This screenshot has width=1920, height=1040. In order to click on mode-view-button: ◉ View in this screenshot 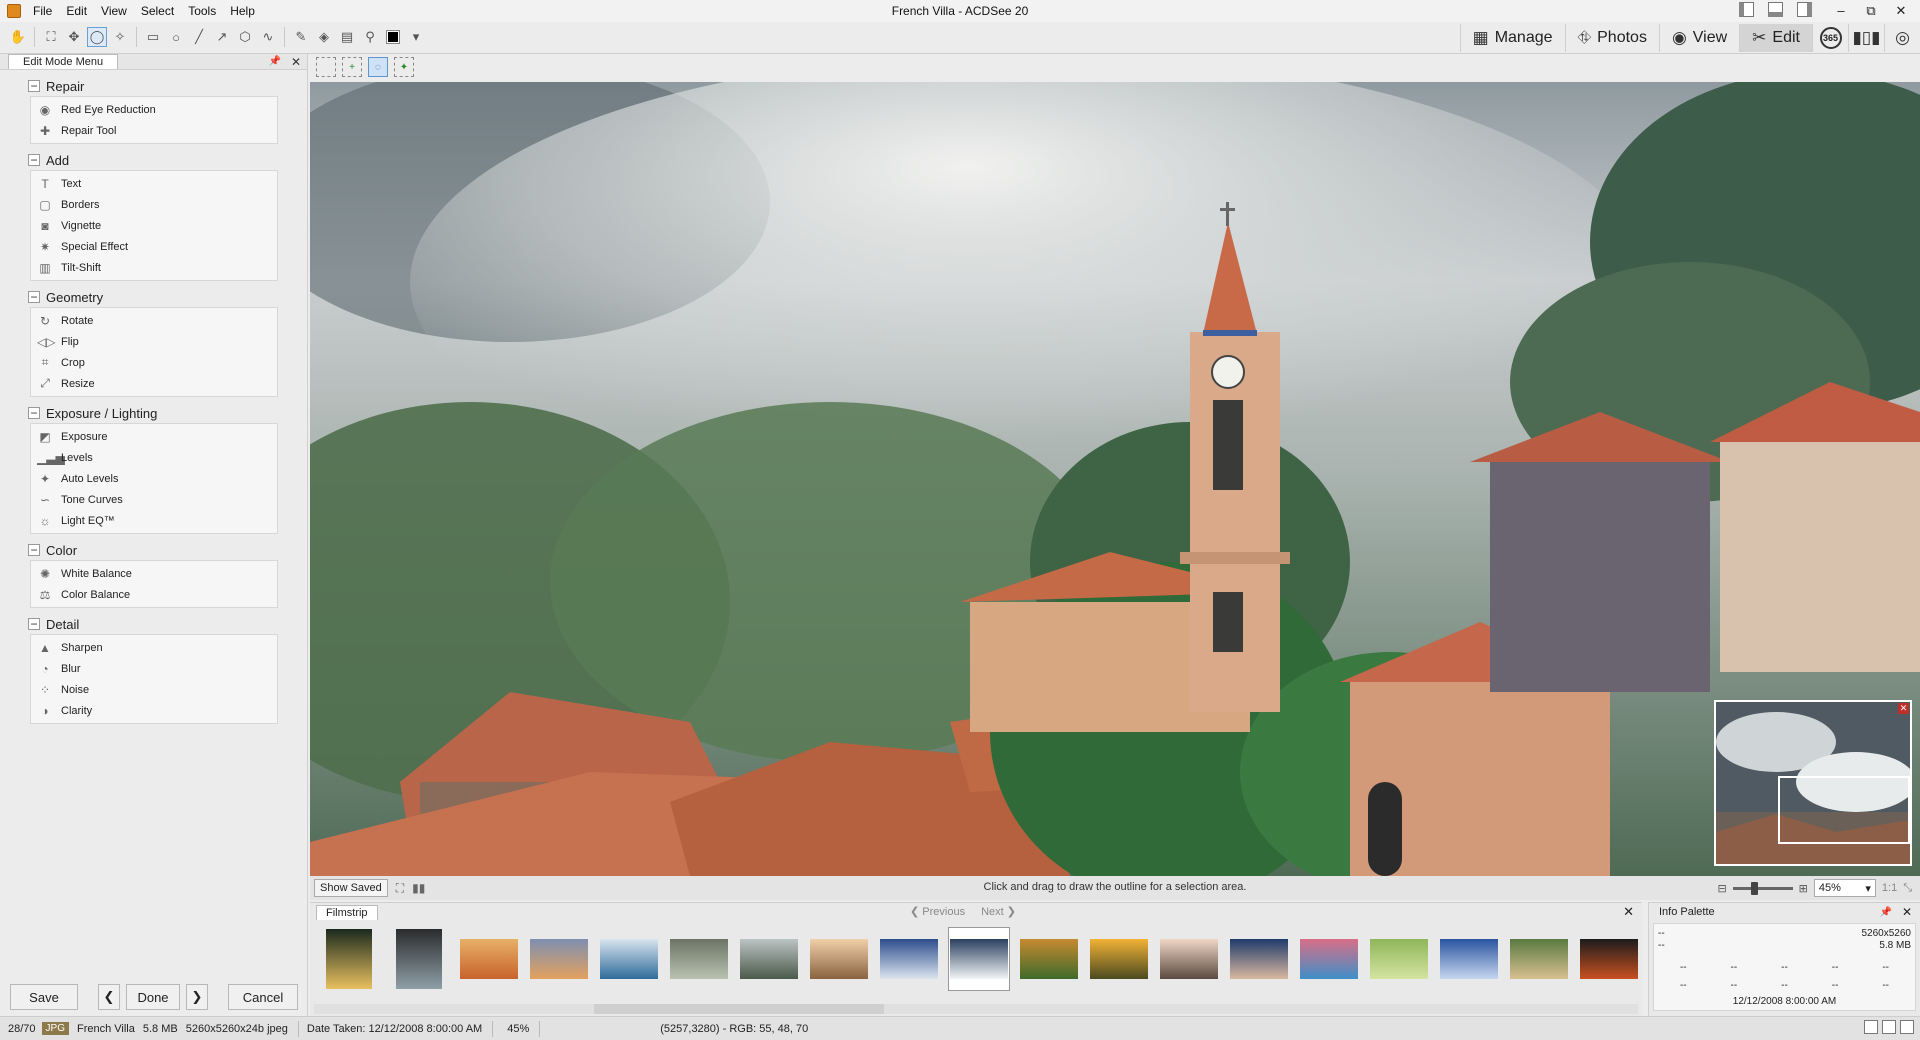, I will do `click(1698, 38)`.